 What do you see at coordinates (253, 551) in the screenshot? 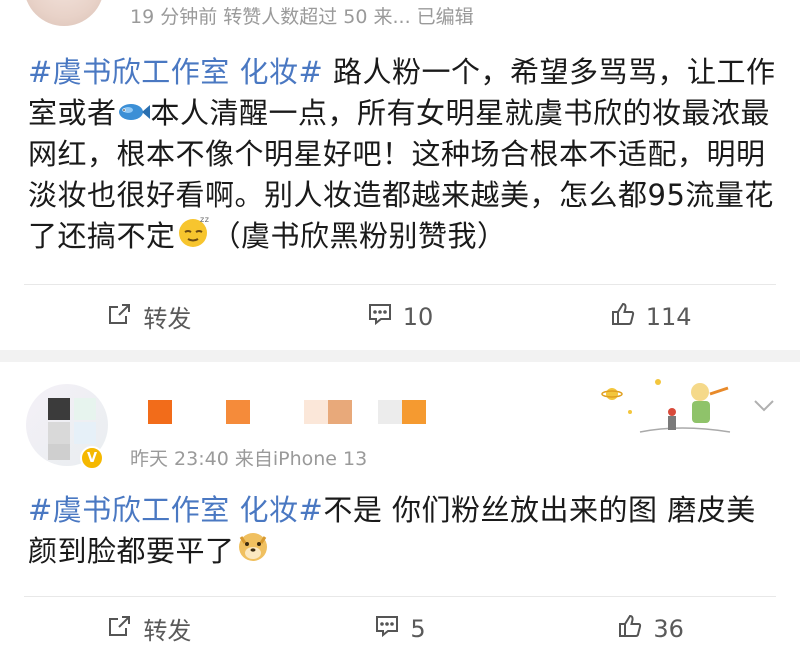
I see `doge-icon` at bounding box center [253, 551].